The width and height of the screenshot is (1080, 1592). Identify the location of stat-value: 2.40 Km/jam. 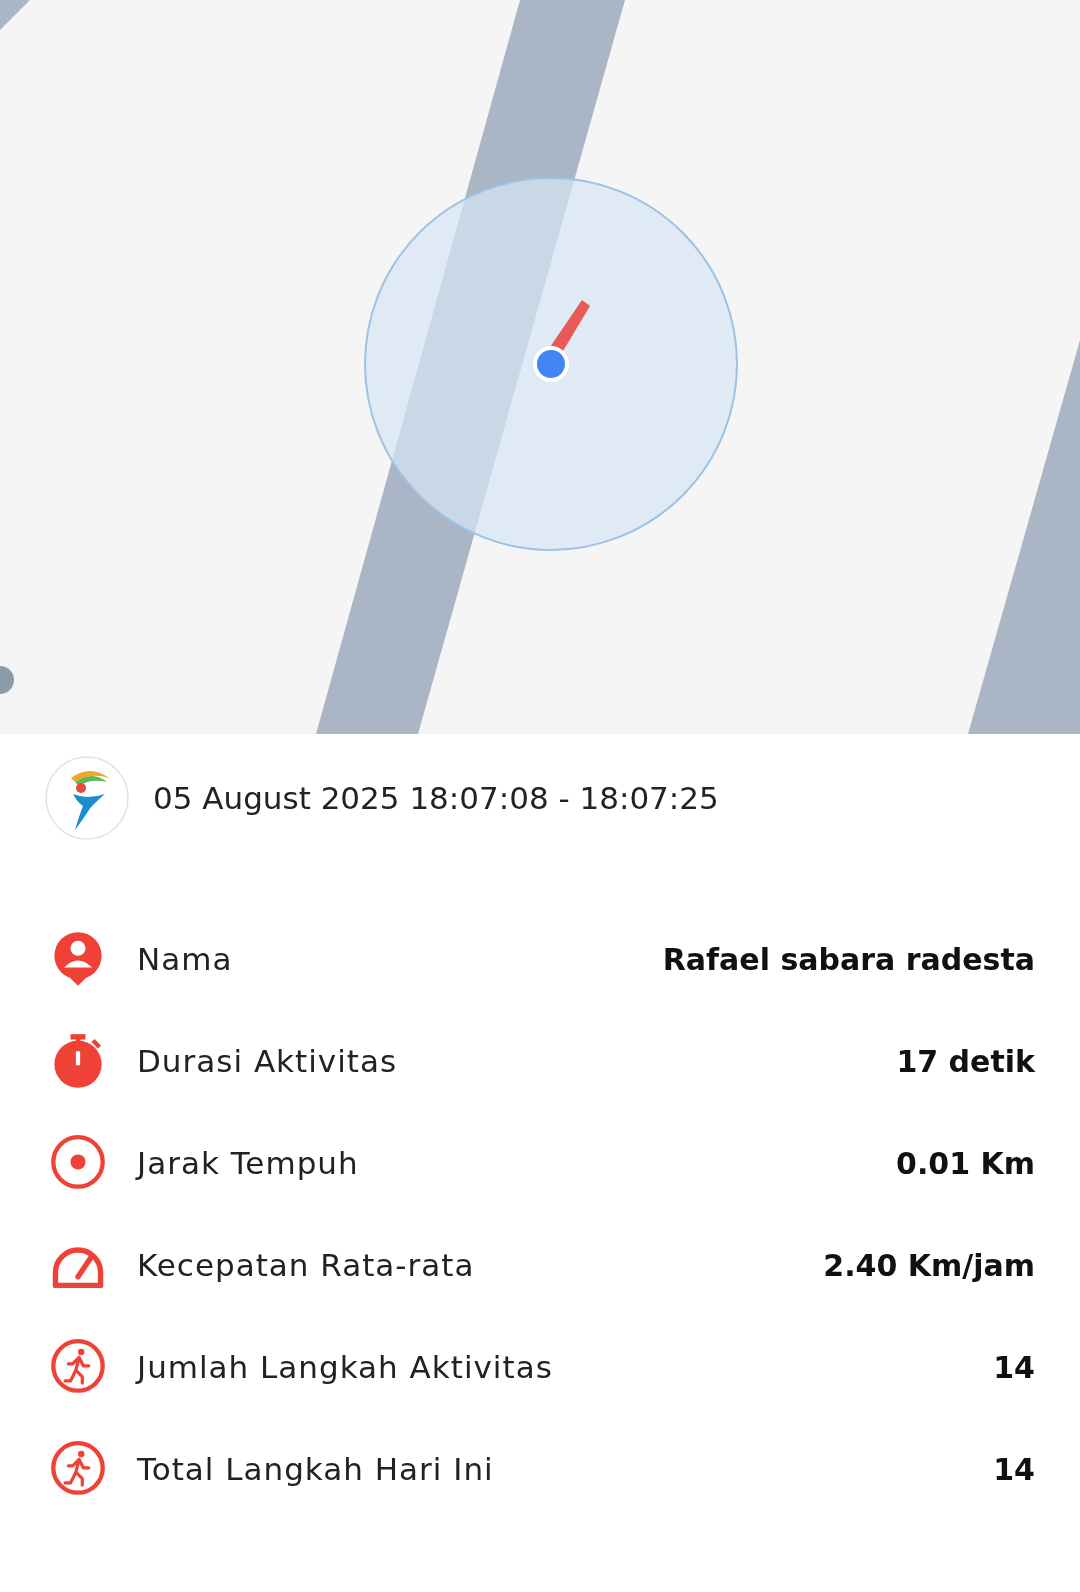
(929, 1265).